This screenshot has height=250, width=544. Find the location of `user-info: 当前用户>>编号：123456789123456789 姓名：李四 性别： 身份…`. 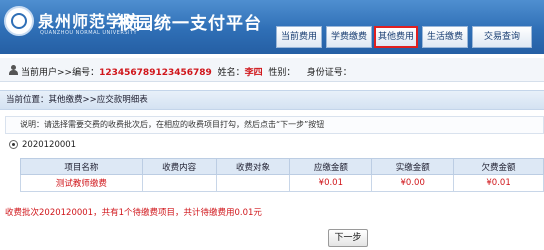

user-info: 当前用户>>编号：123456789123456789 姓名：李四 性别： 身份… is located at coordinates (186, 71).